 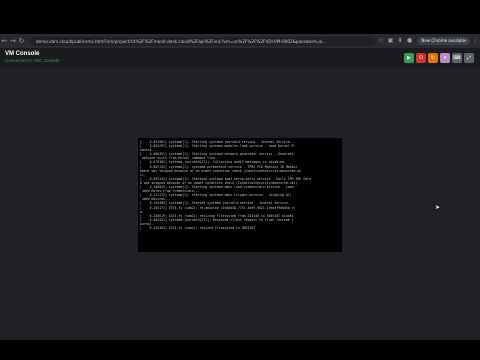 I want to click on downloads-icon: ⬇, so click(x=400, y=41).